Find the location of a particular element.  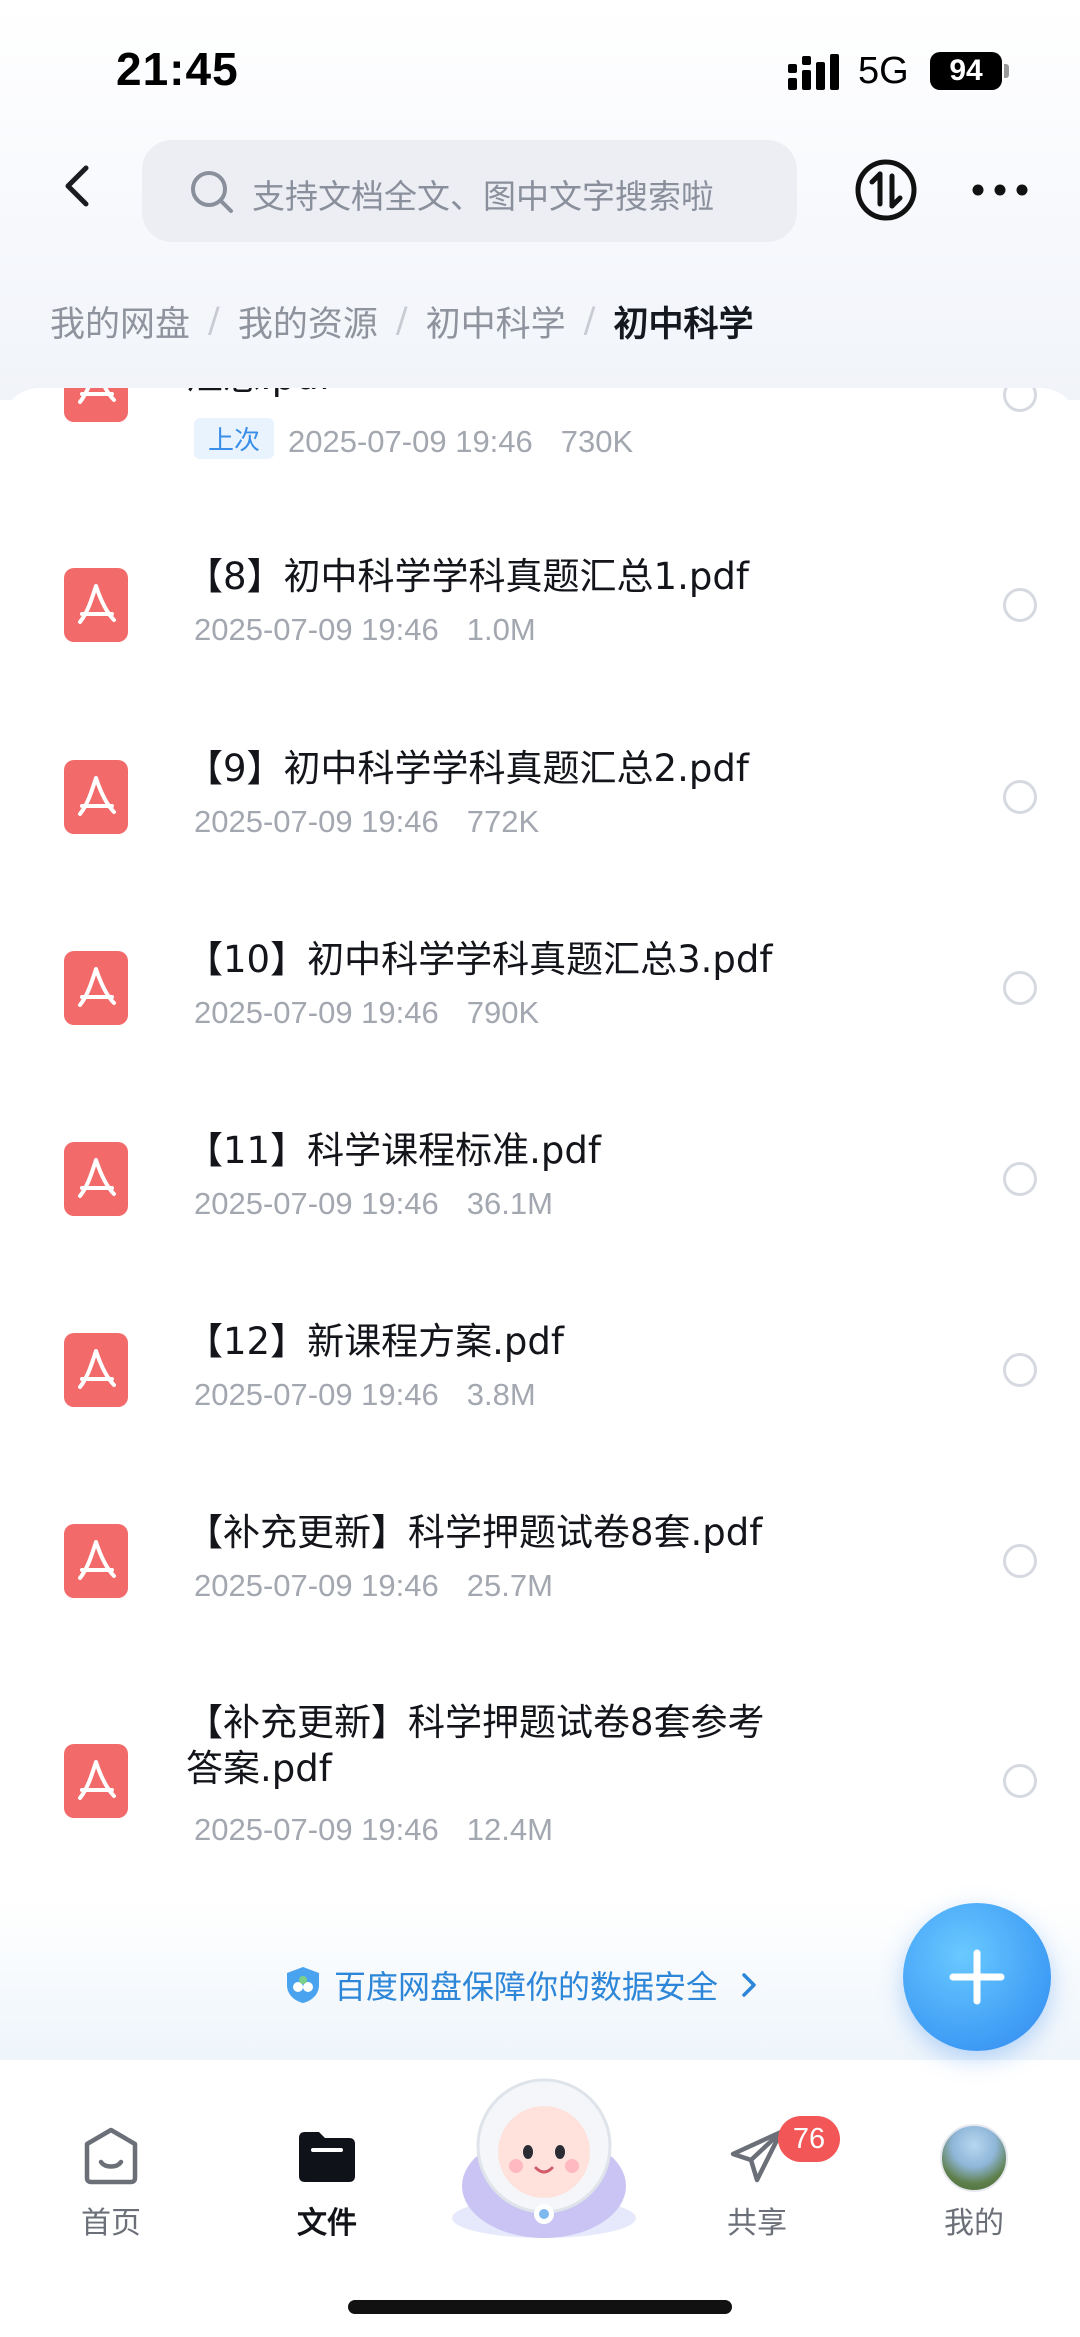

file-row: 【11】科学课程标准.pdf 2025-07-09 19:46 36.1M is located at coordinates (540, 1207).